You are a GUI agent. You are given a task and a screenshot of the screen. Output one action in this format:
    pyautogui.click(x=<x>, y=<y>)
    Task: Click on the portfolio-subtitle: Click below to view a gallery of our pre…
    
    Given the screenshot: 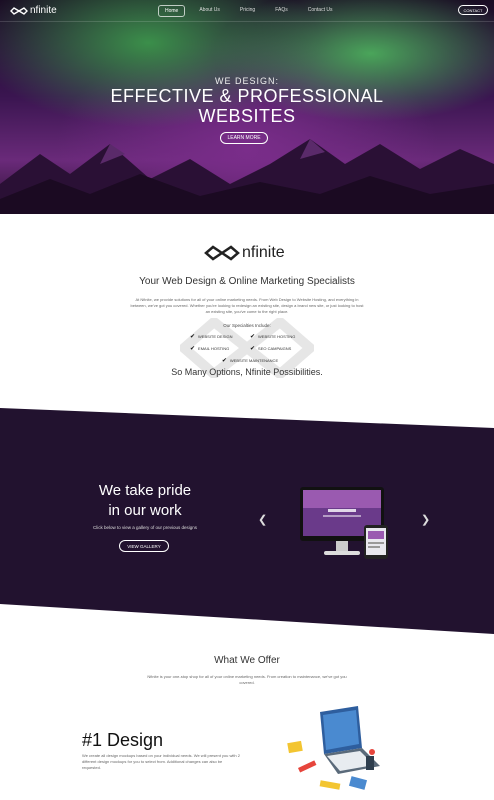 What is the action you would take?
    pyautogui.click(x=145, y=527)
    